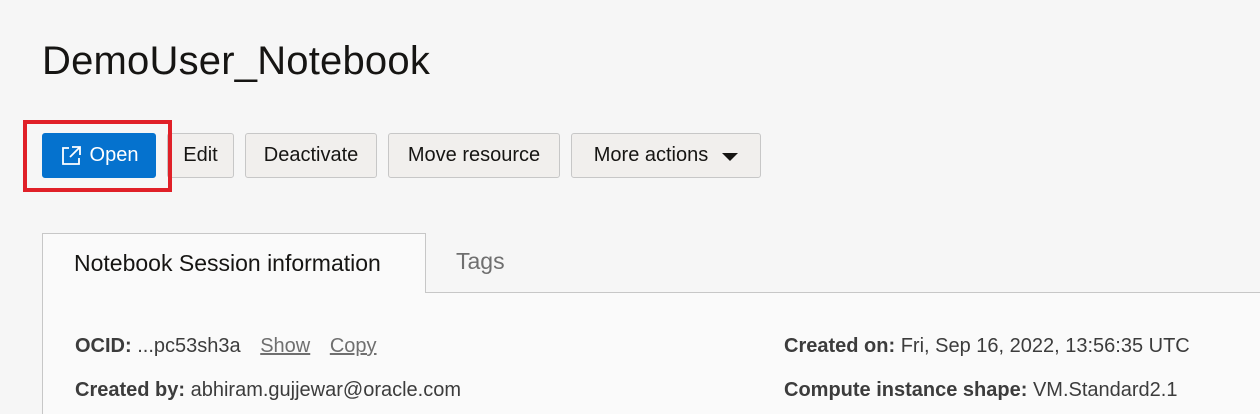 The width and height of the screenshot is (1260, 414). What do you see at coordinates (200, 155) in the screenshot?
I see `edit-button: Edit` at bounding box center [200, 155].